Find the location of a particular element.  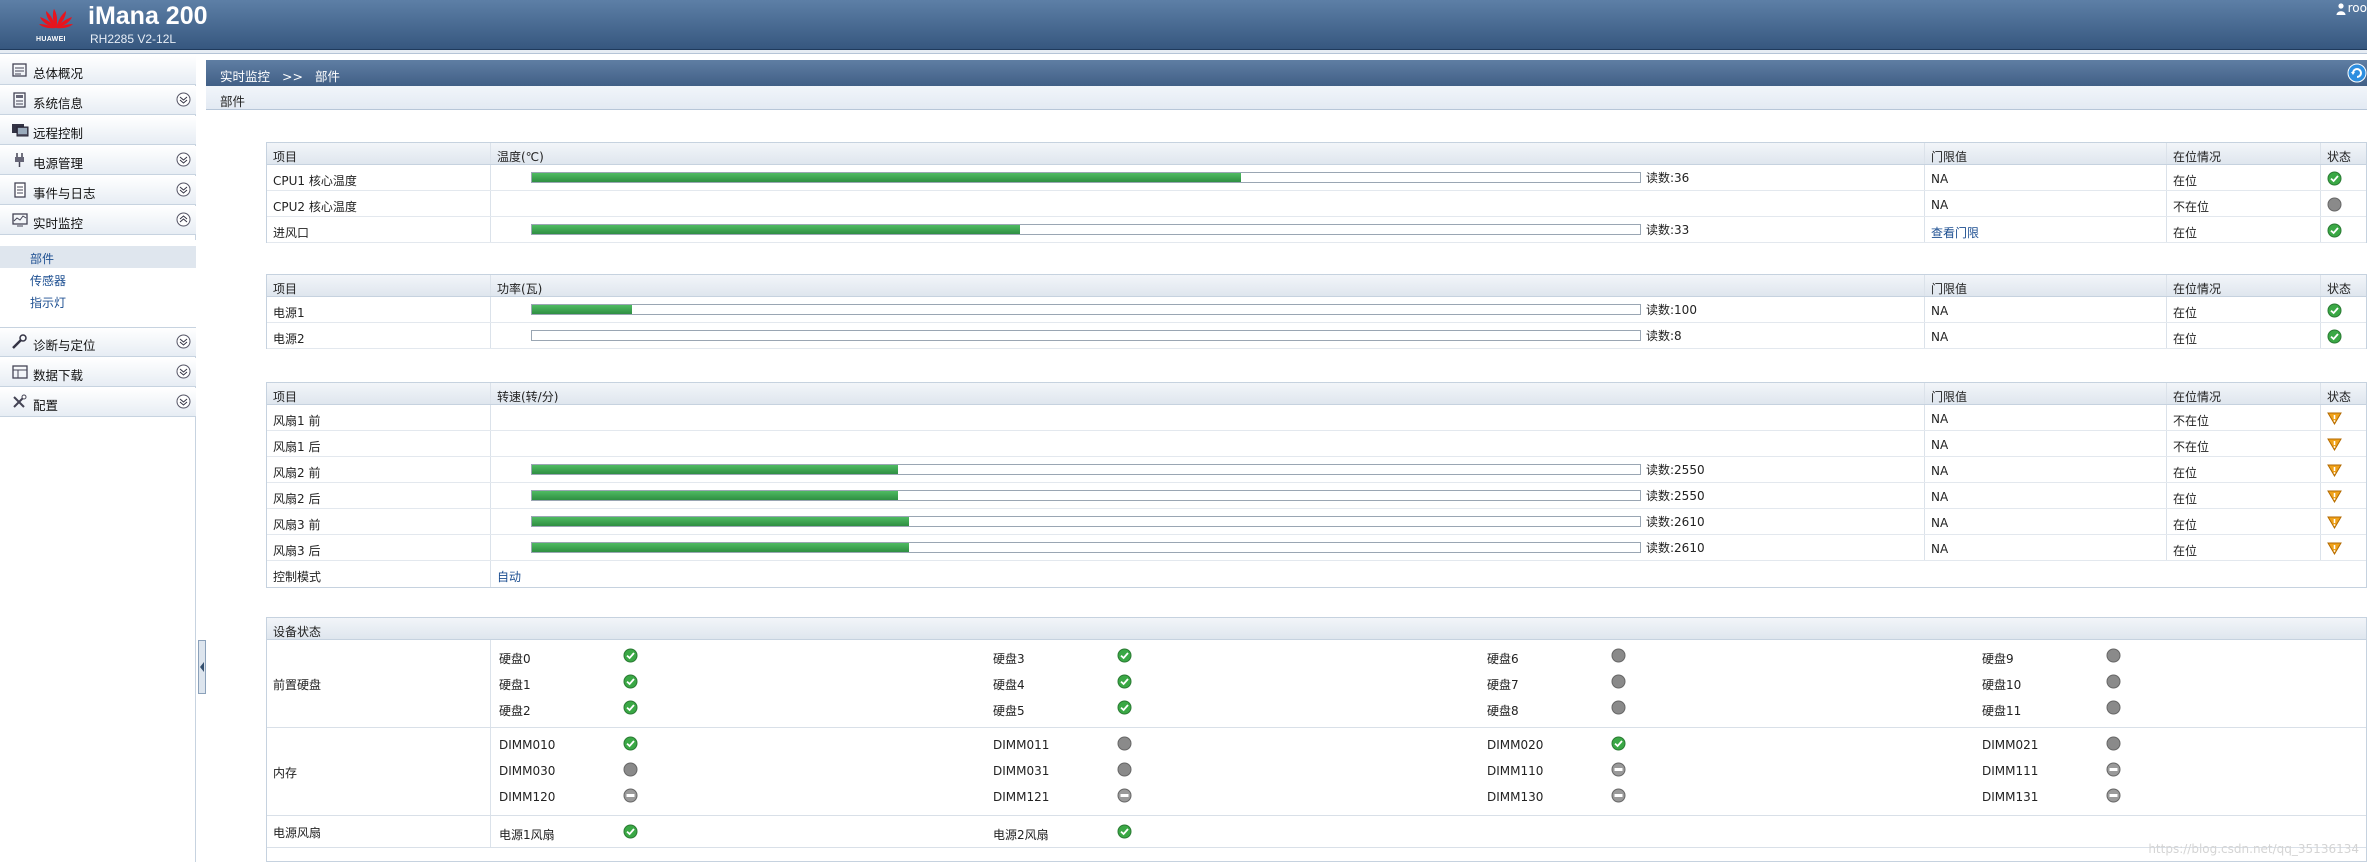

sidebar-item-label: 诊断与定位 is located at coordinates (64, 345).